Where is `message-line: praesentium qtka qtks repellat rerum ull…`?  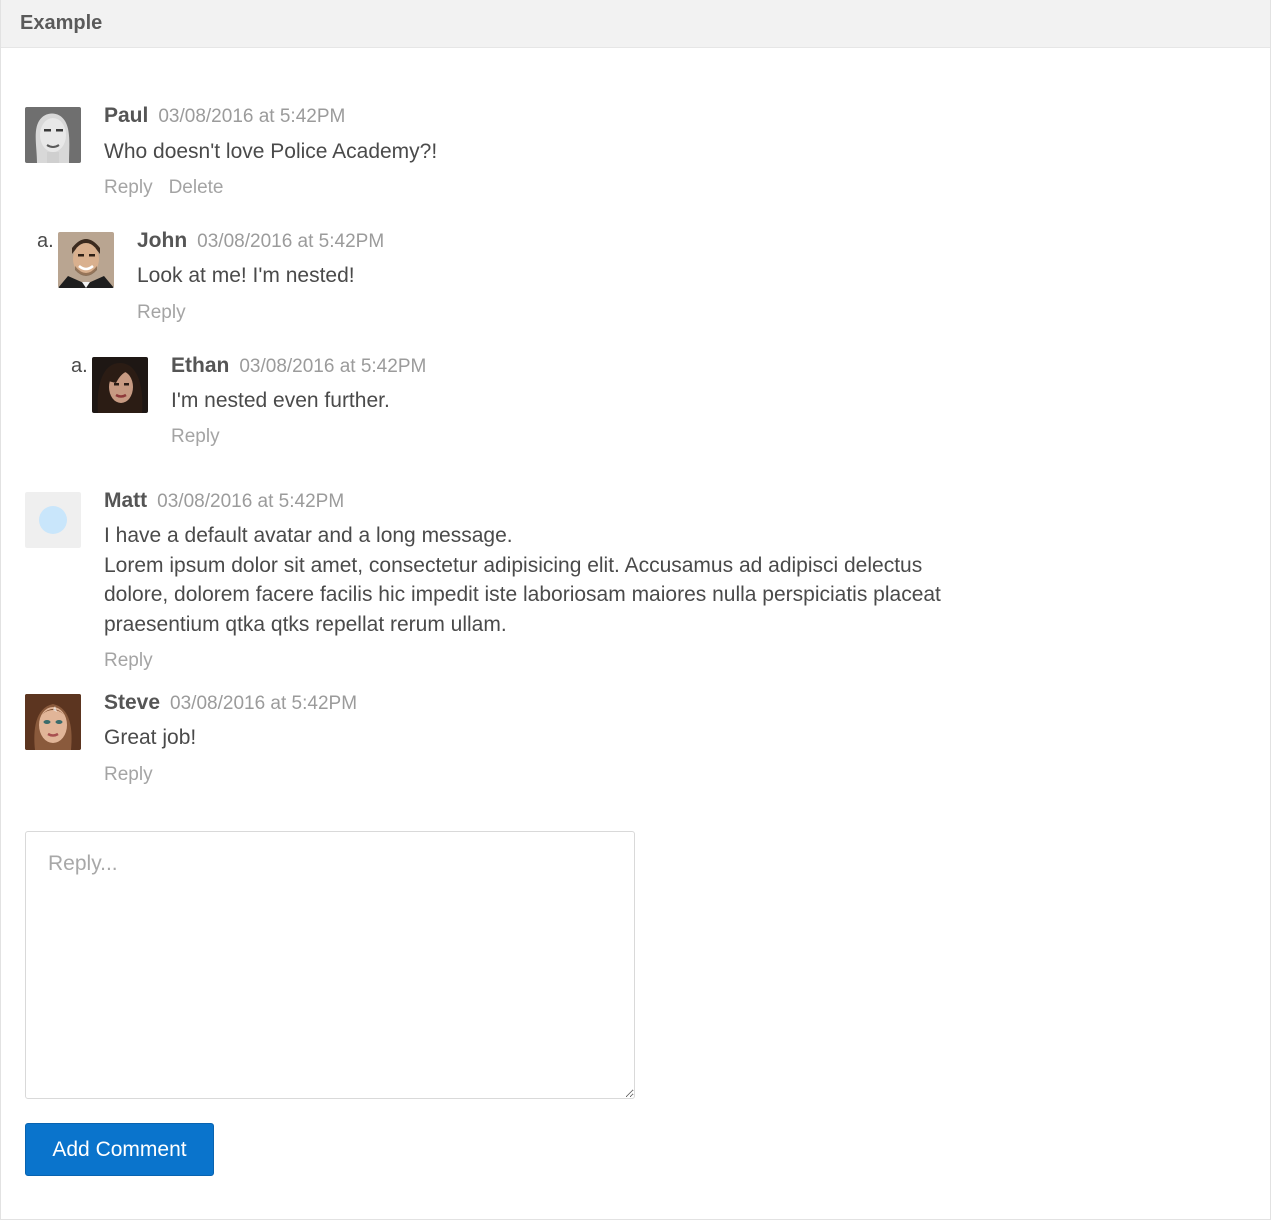
message-line: praesentium qtka qtks repellat rerum ull… is located at coordinates (305, 624).